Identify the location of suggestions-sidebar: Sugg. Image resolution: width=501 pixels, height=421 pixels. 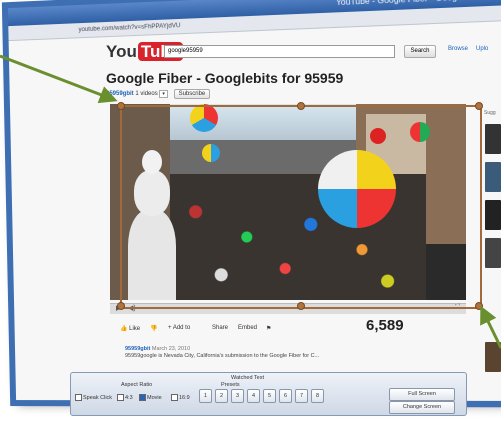
(492, 244).